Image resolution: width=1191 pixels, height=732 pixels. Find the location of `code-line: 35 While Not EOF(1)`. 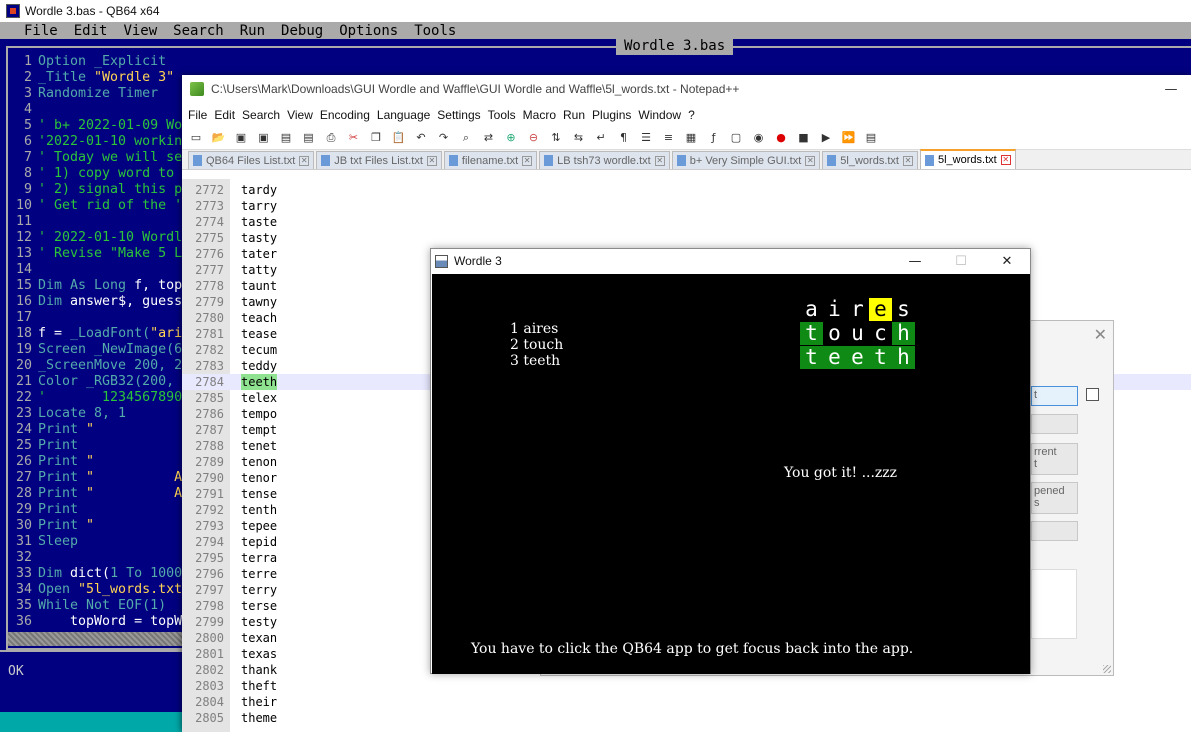

code-line: 35 While Not EOF(1) is located at coordinates (98, 606).